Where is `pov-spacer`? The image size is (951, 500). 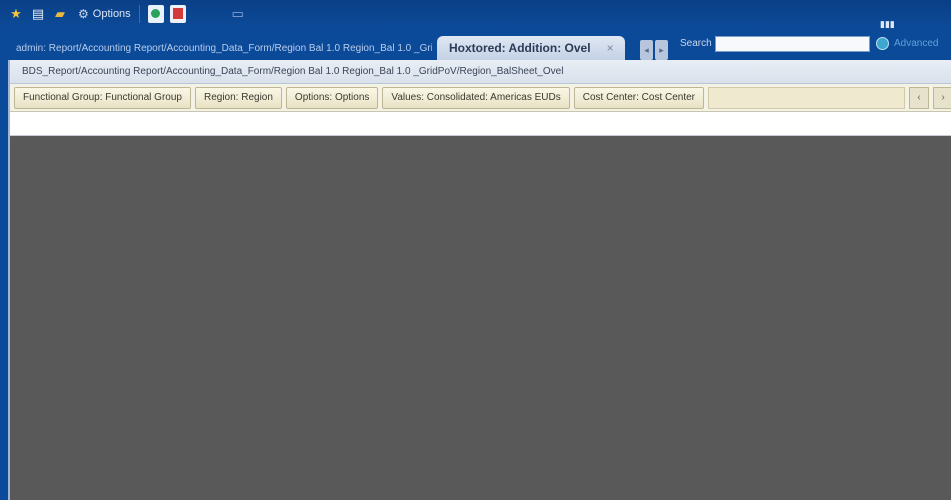
pov-spacer is located at coordinates (806, 97).